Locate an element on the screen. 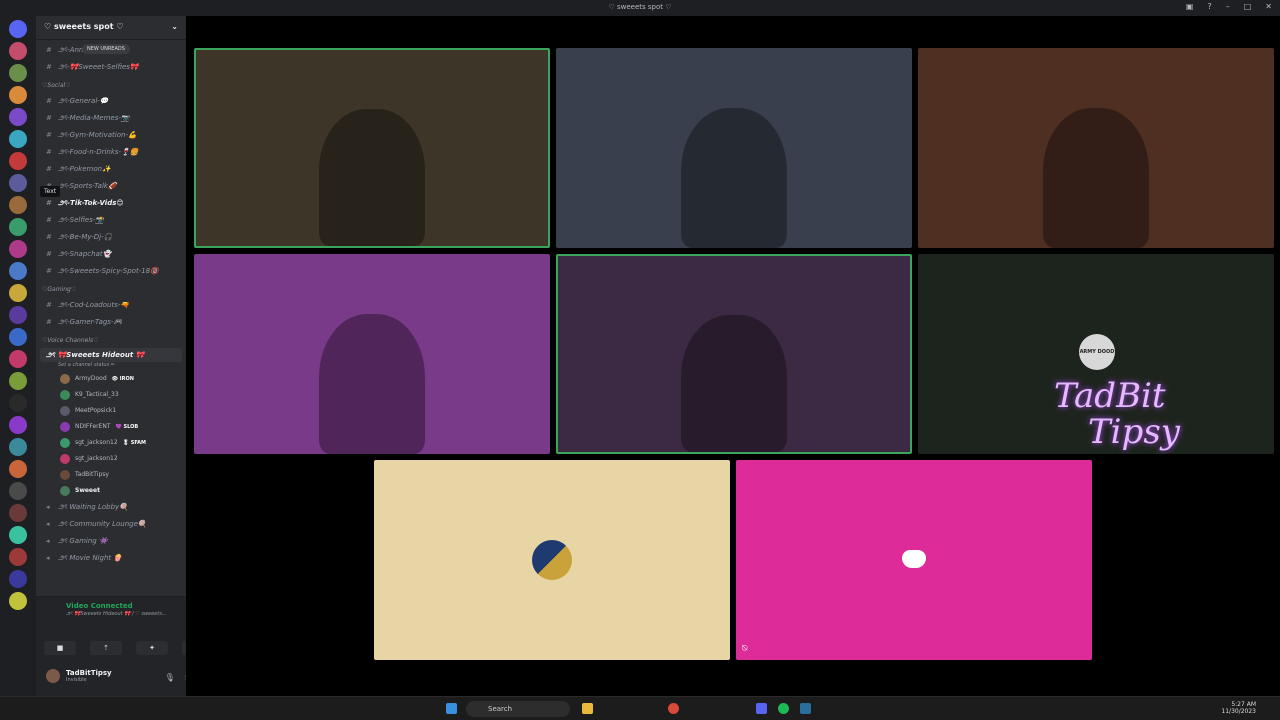 The width and height of the screenshot is (1280, 720). army-badge-icon: ARMY DOOD is located at coordinates (1097, 352).